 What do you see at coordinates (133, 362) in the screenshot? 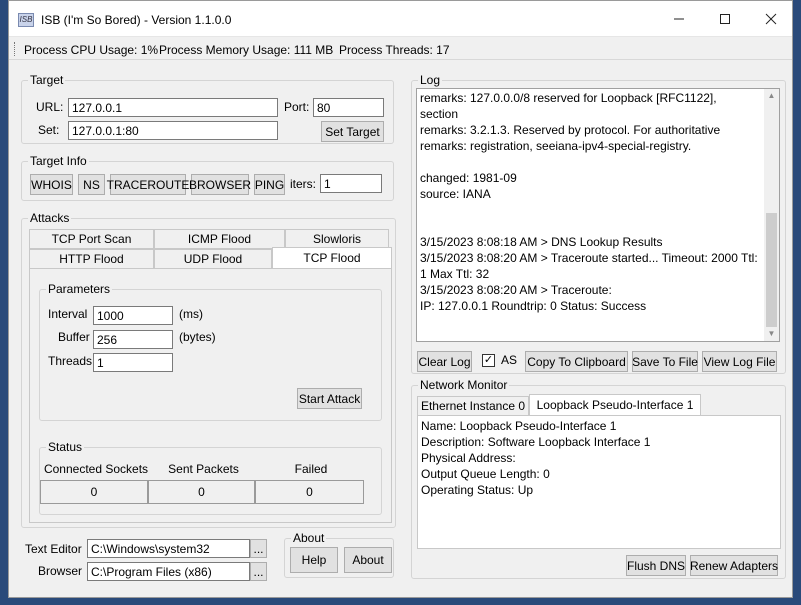
I see `threads-input: 1` at bounding box center [133, 362].